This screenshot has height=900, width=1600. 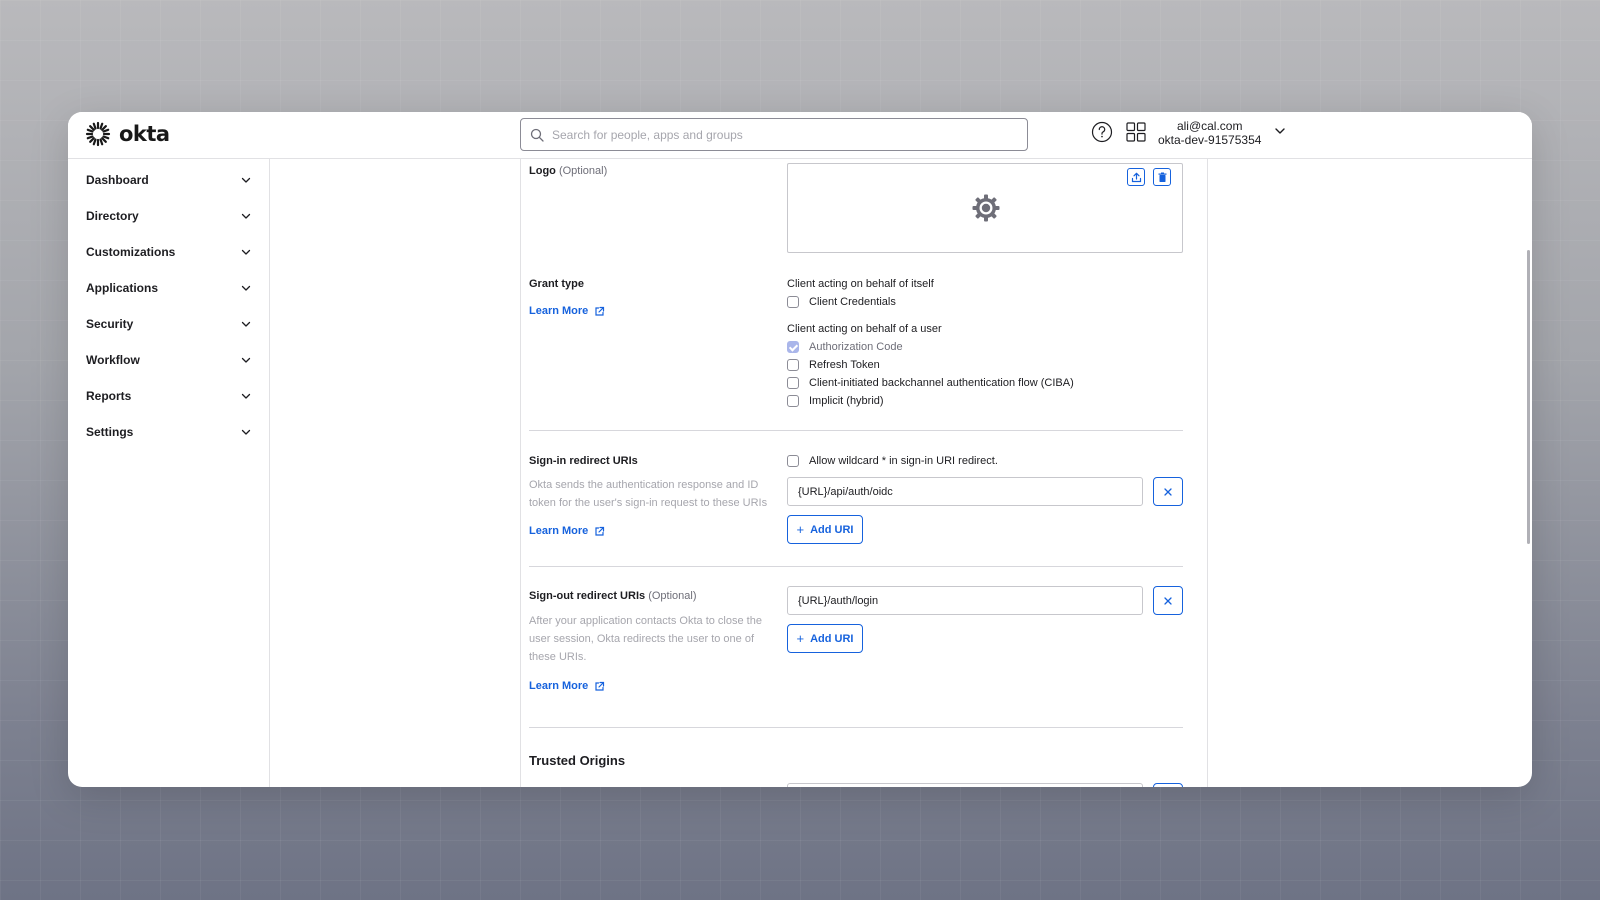 I want to click on signout-redirect-label: Sign-out redirect URIs (Optional), so click(x=612, y=596).